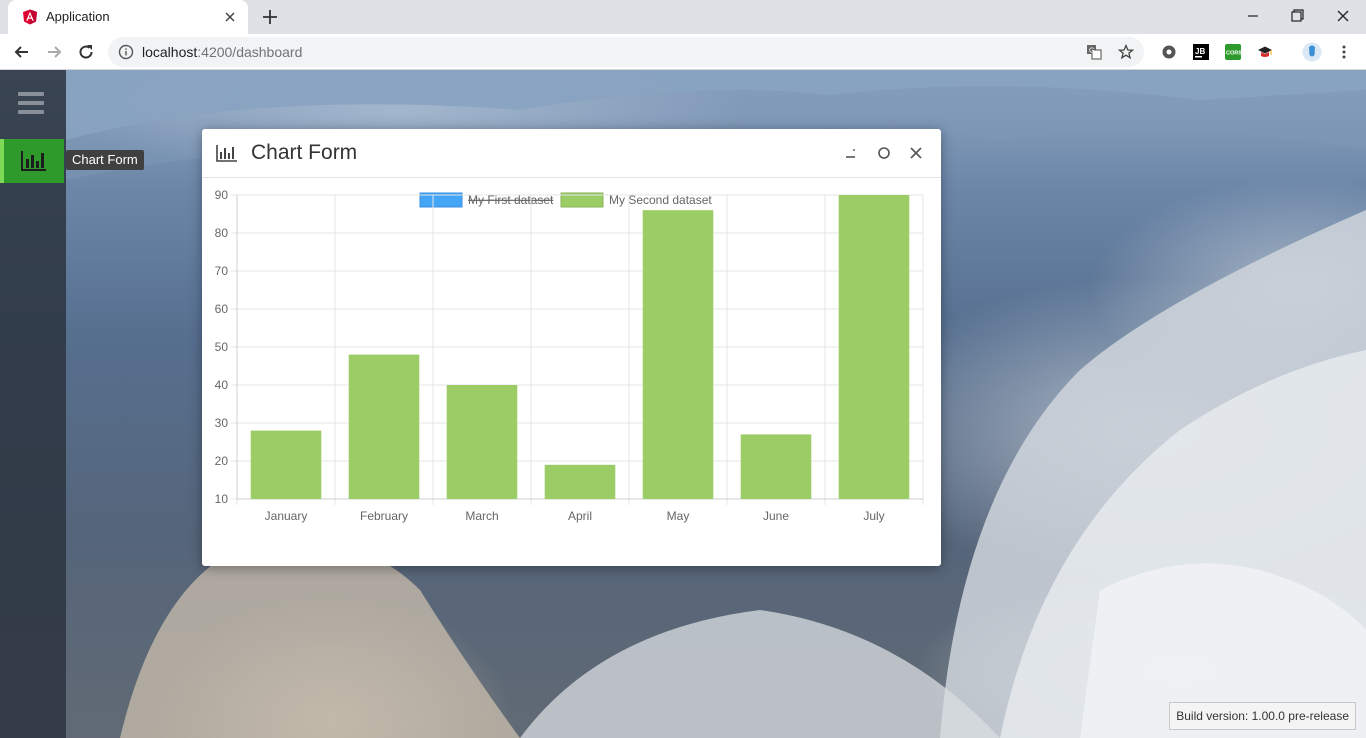  I want to click on x-tick-label: May, so click(678, 516).